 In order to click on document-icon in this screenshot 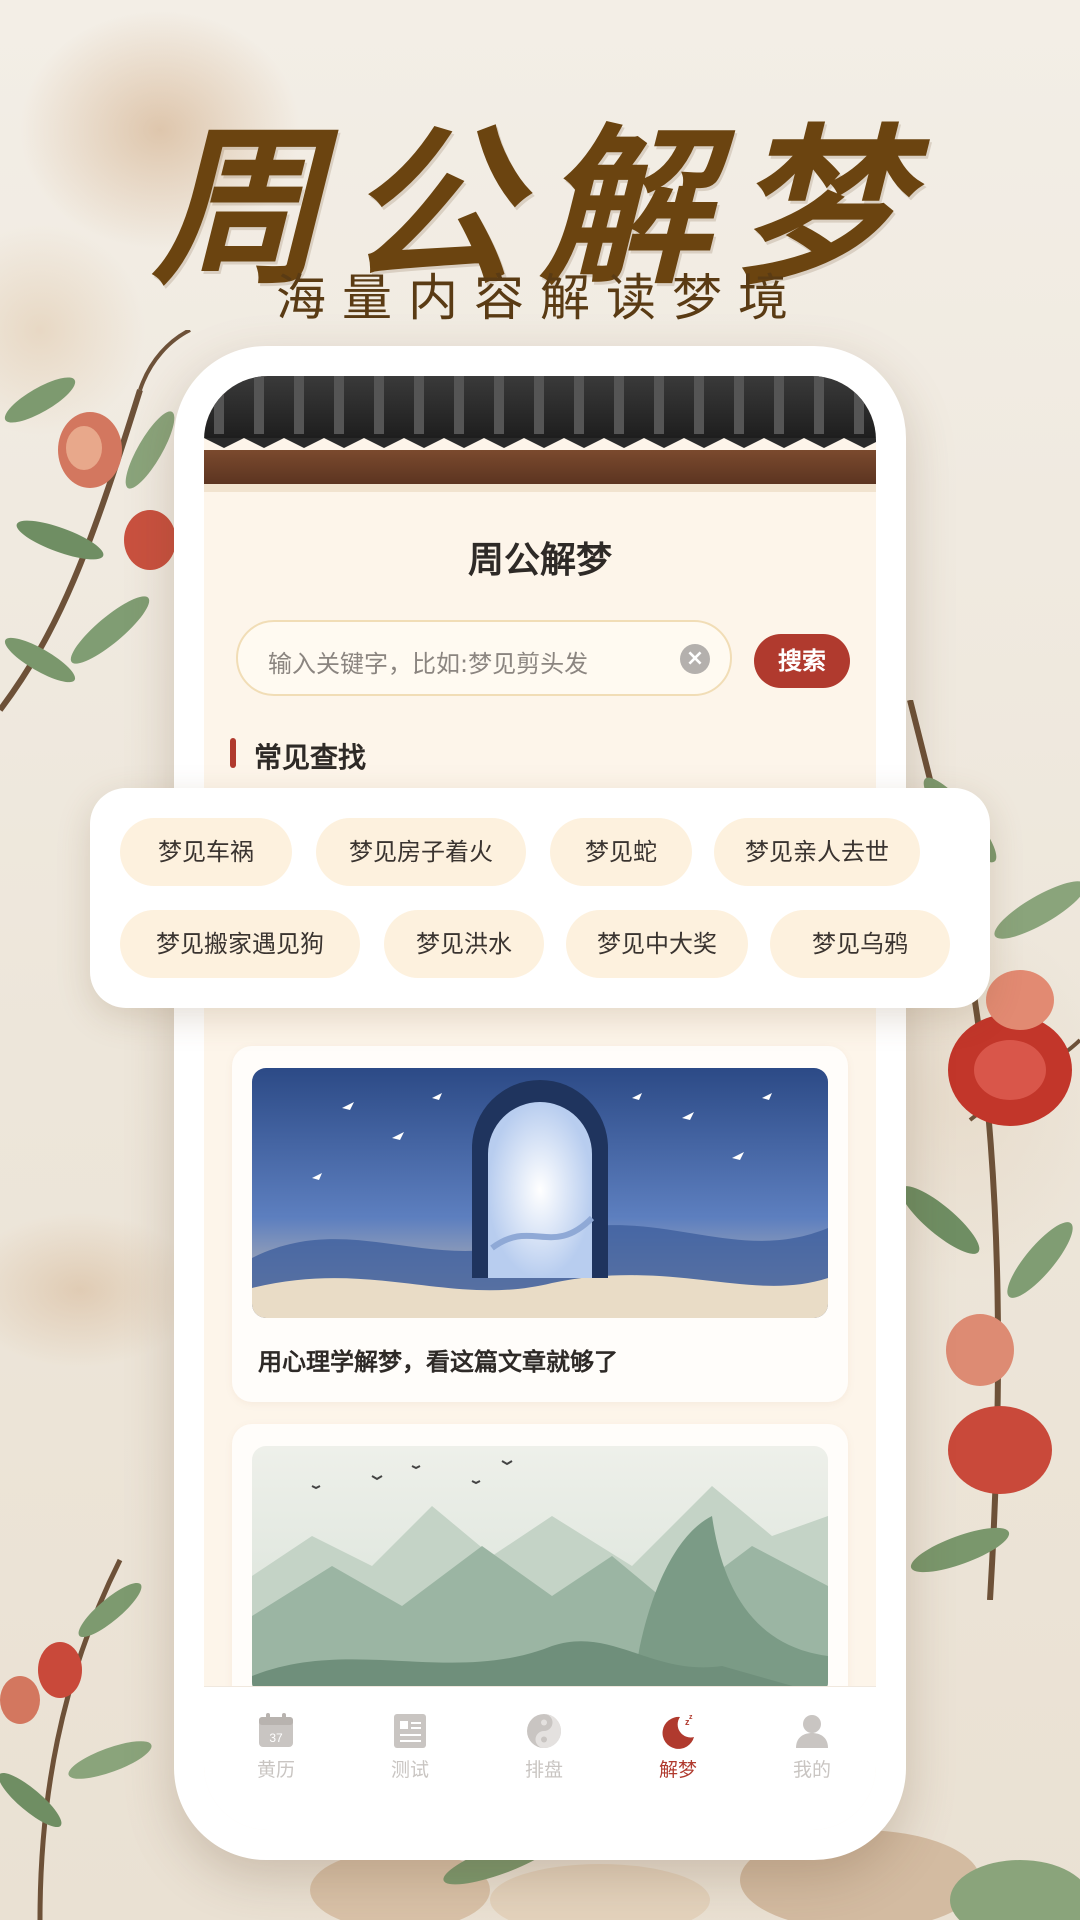, I will do `click(410, 1731)`.